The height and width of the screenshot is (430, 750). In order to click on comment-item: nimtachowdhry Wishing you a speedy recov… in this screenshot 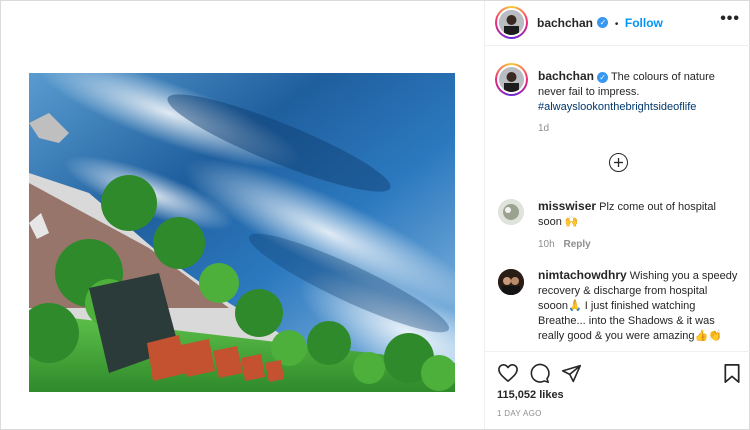, I will do `click(638, 306)`.